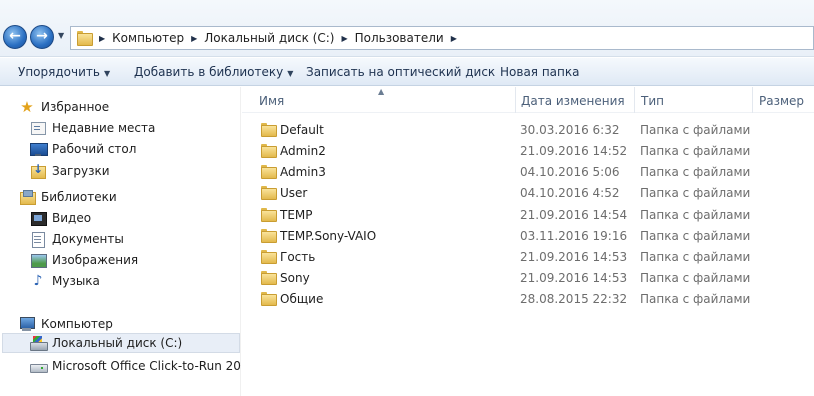  What do you see at coordinates (38, 239) in the screenshot?
I see `documents-icon` at bounding box center [38, 239].